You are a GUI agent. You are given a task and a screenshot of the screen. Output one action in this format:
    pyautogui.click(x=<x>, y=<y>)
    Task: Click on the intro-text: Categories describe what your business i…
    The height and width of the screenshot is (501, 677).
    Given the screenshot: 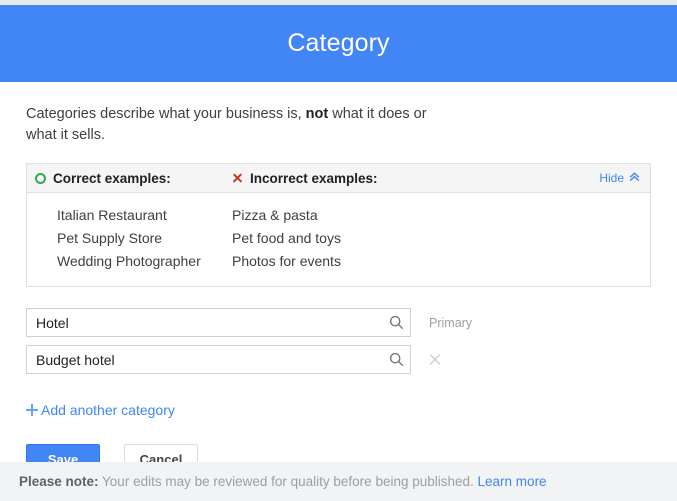 What is the action you would take?
    pyautogui.click(x=241, y=114)
    